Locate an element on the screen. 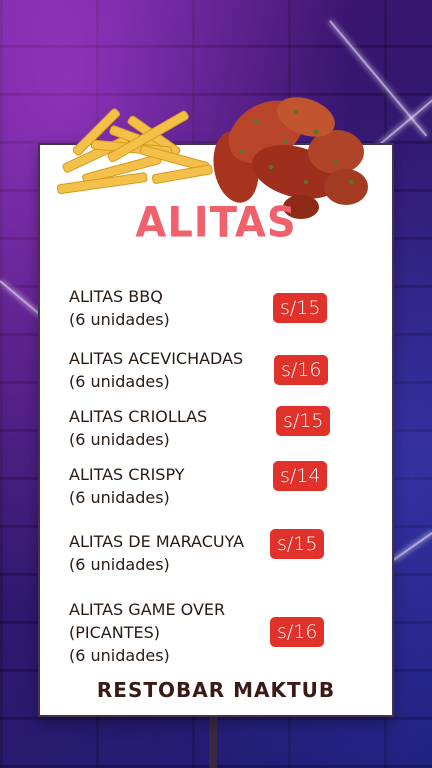  item-name: ALITAS ACEVICHADAS is located at coordinates (156, 358).